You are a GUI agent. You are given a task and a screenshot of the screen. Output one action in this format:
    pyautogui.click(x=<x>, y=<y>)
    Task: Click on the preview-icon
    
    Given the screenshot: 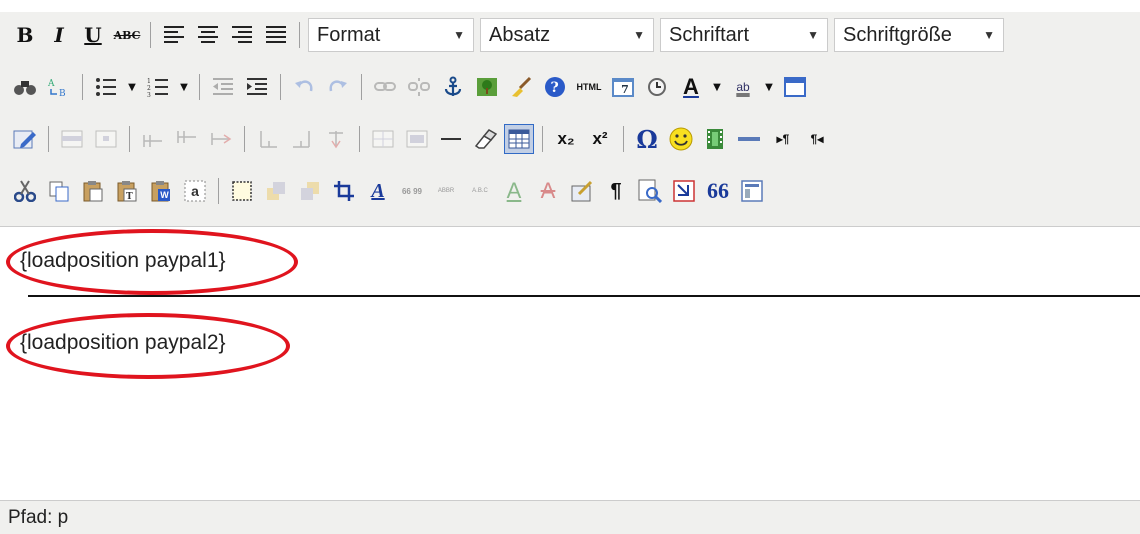 What is the action you would take?
    pyautogui.click(x=650, y=191)
    